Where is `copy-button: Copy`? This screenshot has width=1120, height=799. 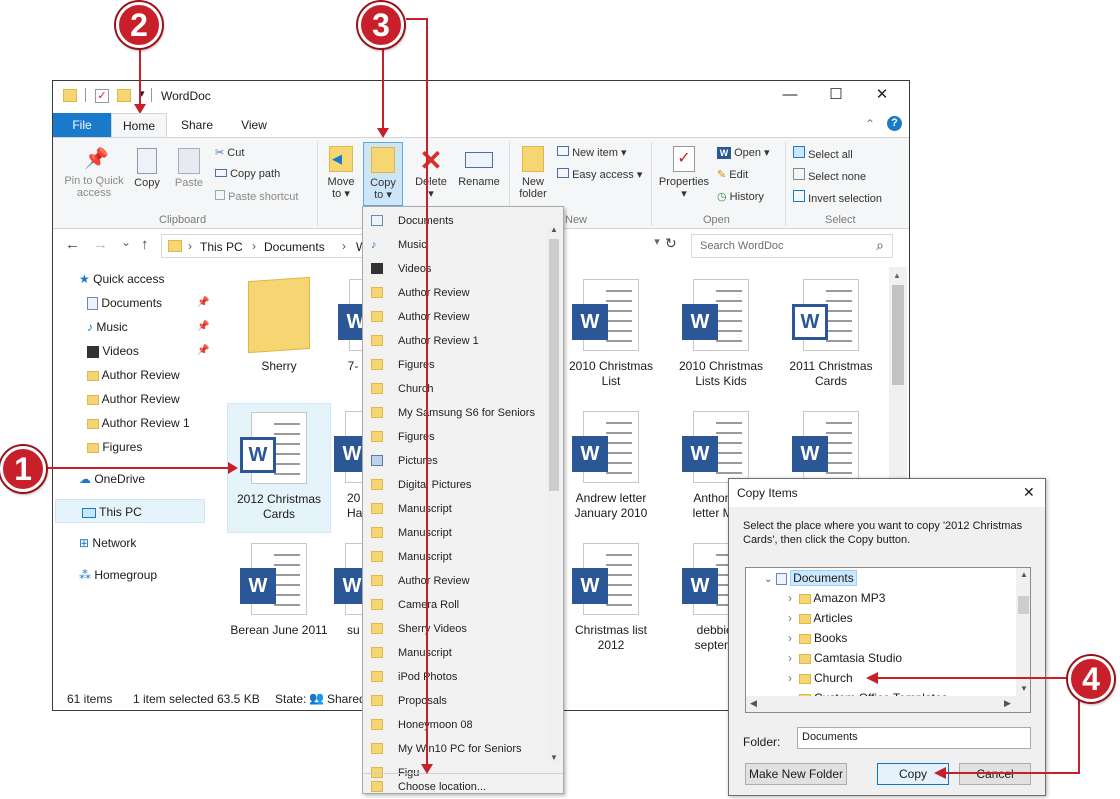
copy-button: Copy is located at coordinates (147, 168).